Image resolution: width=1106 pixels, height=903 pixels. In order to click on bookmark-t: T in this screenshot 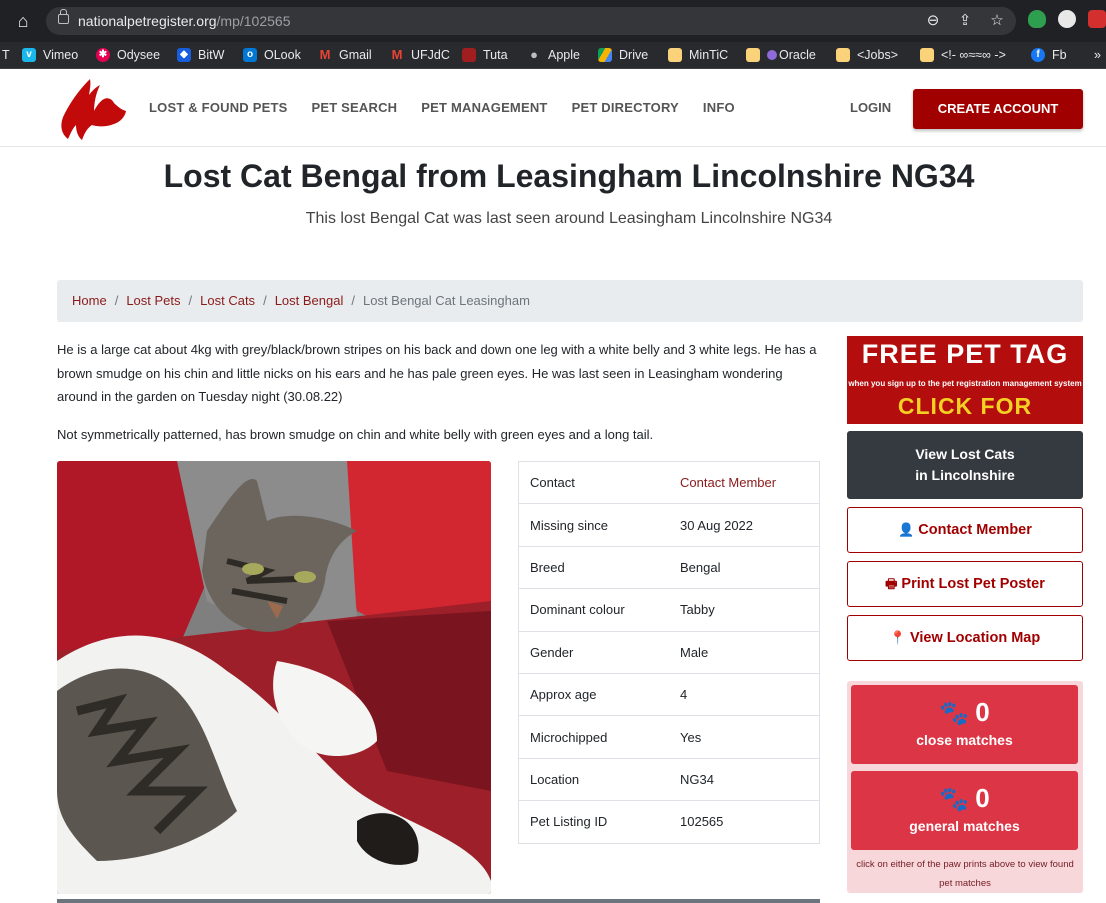, I will do `click(6, 55)`.